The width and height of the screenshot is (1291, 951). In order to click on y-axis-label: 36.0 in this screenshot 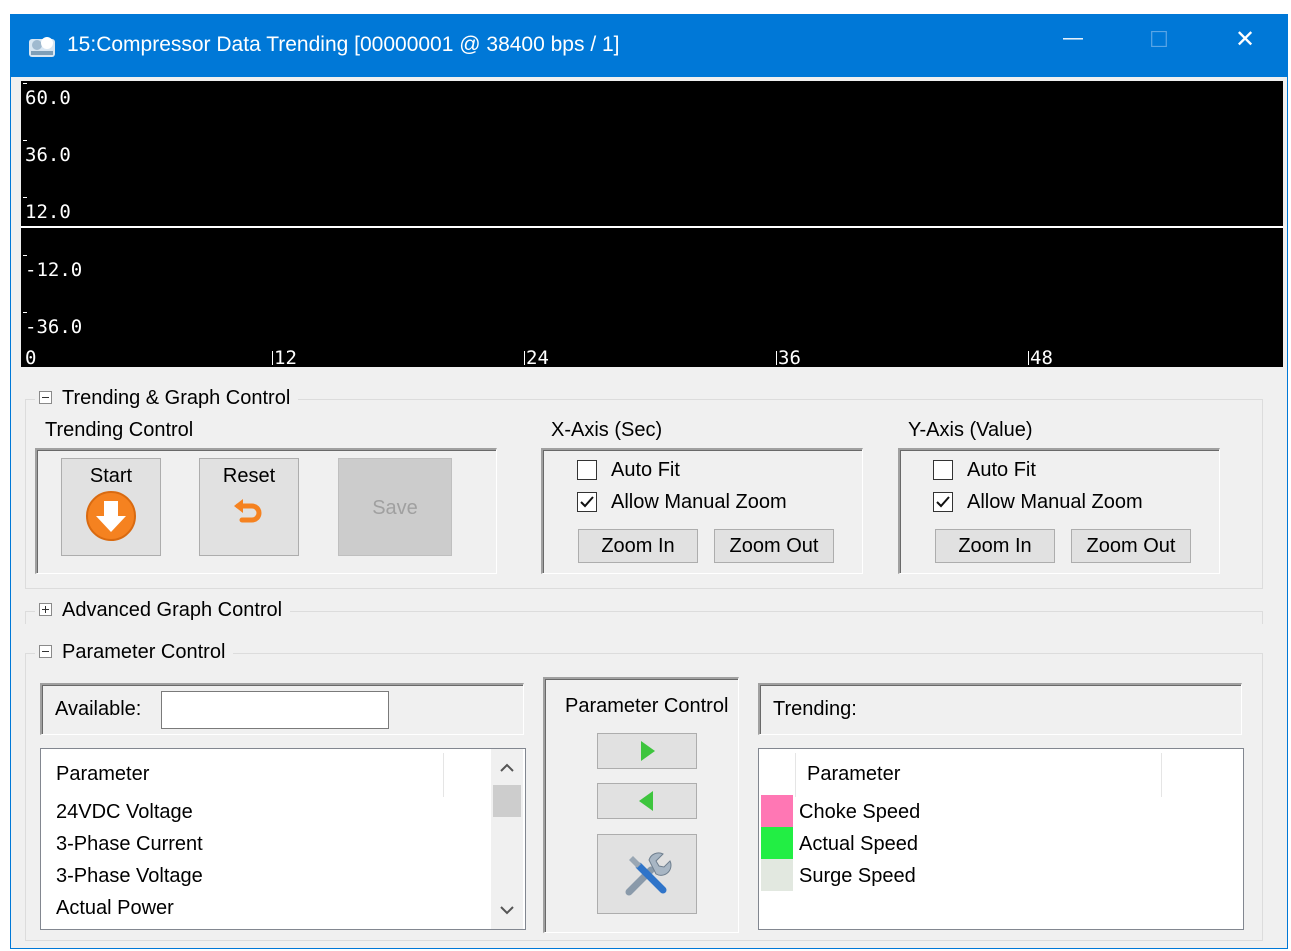, I will do `click(48, 155)`.